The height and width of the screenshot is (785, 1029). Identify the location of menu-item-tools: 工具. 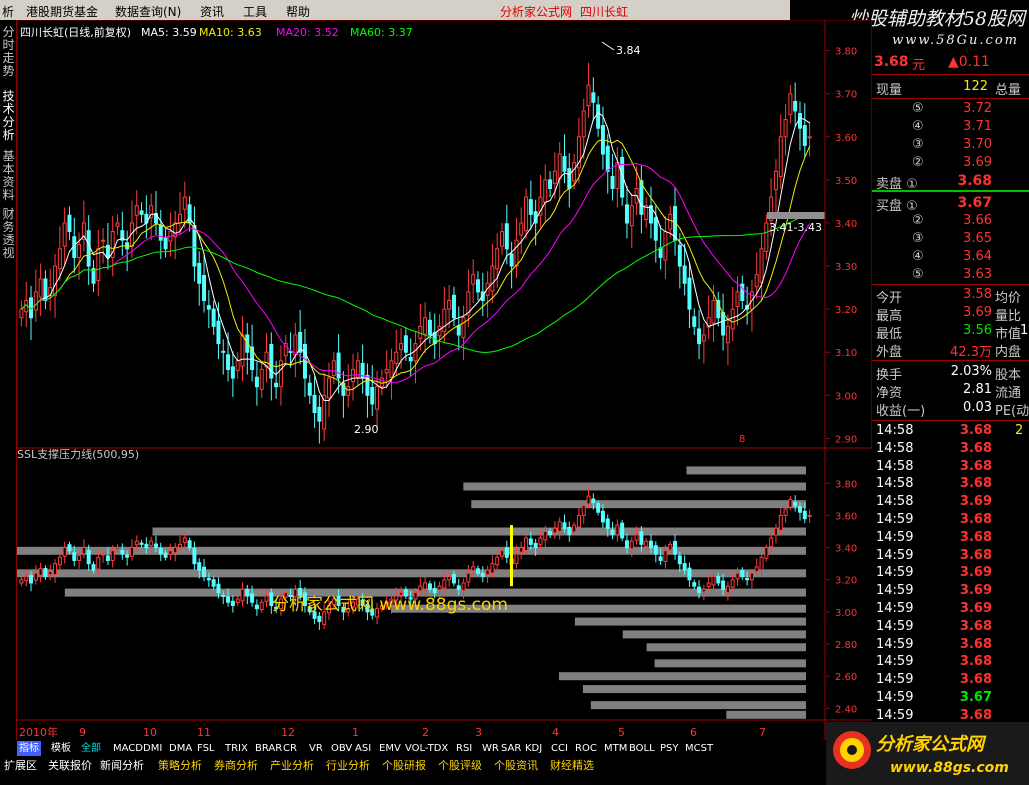
(255, 11).